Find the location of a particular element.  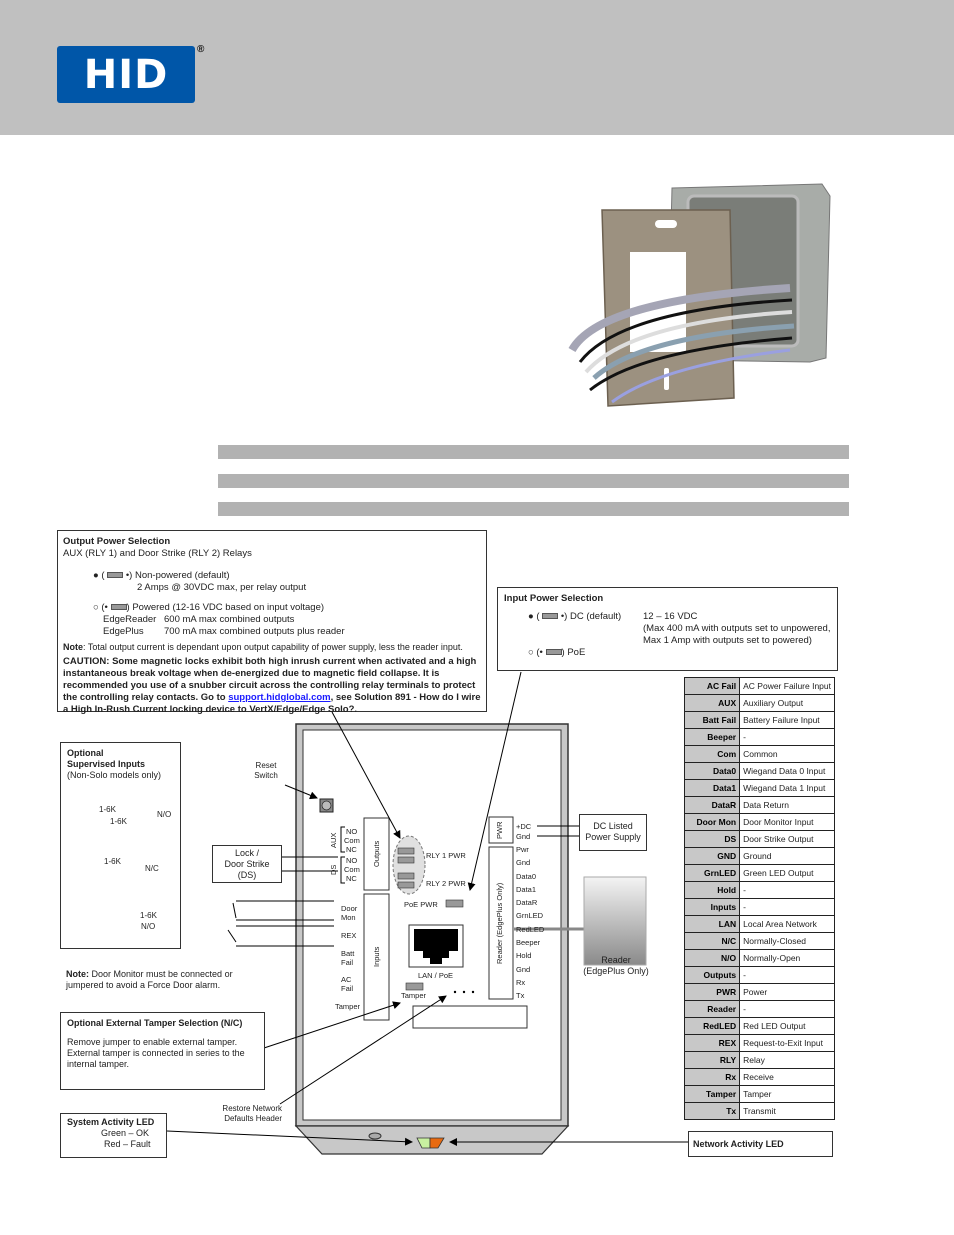

plate-slot-top is located at coordinates (666, 224).